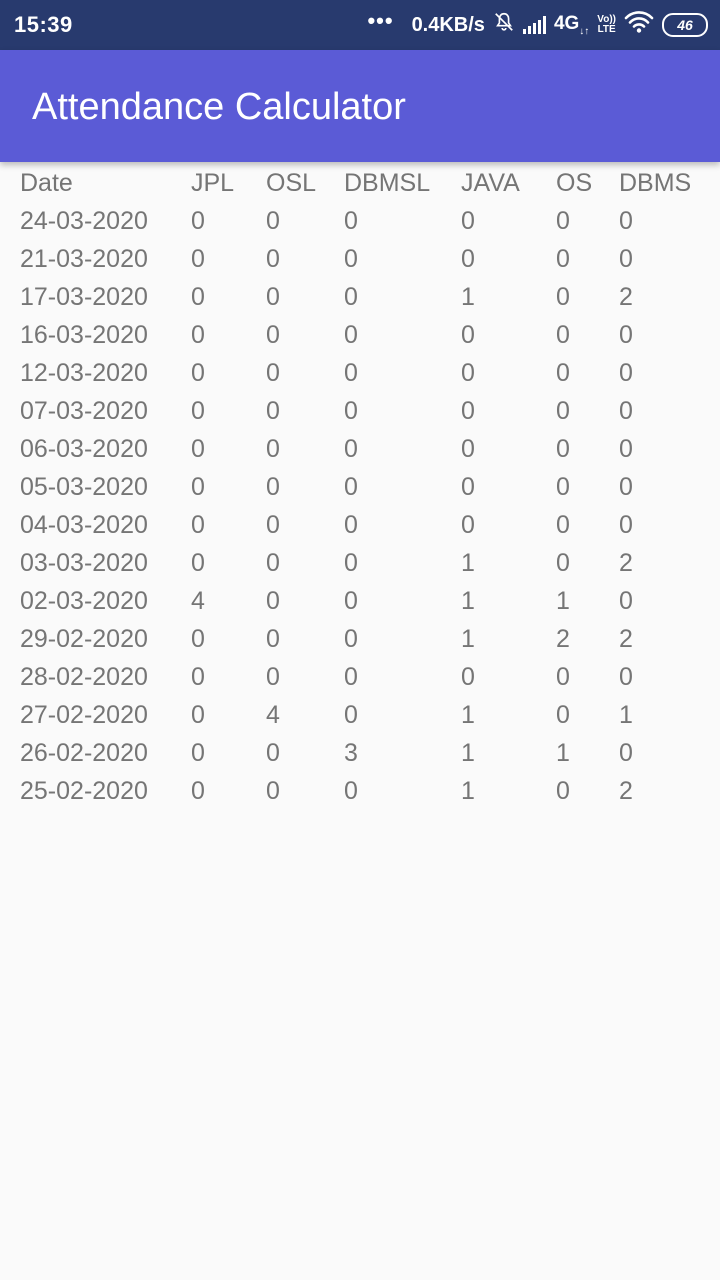 Image resolution: width=720 pixels, height=1280 pixels. I want to click on table-row: 26-02-2020 0 0 3 1 1 0, so click(365, 753).